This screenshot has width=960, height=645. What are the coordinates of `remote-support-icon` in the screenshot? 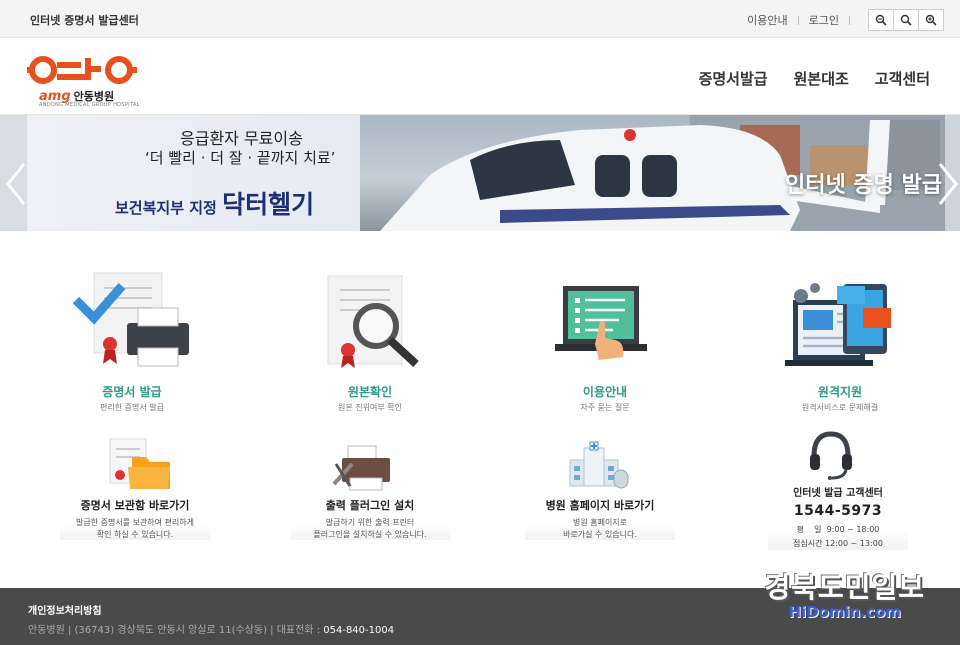 It's located at (840, 327).